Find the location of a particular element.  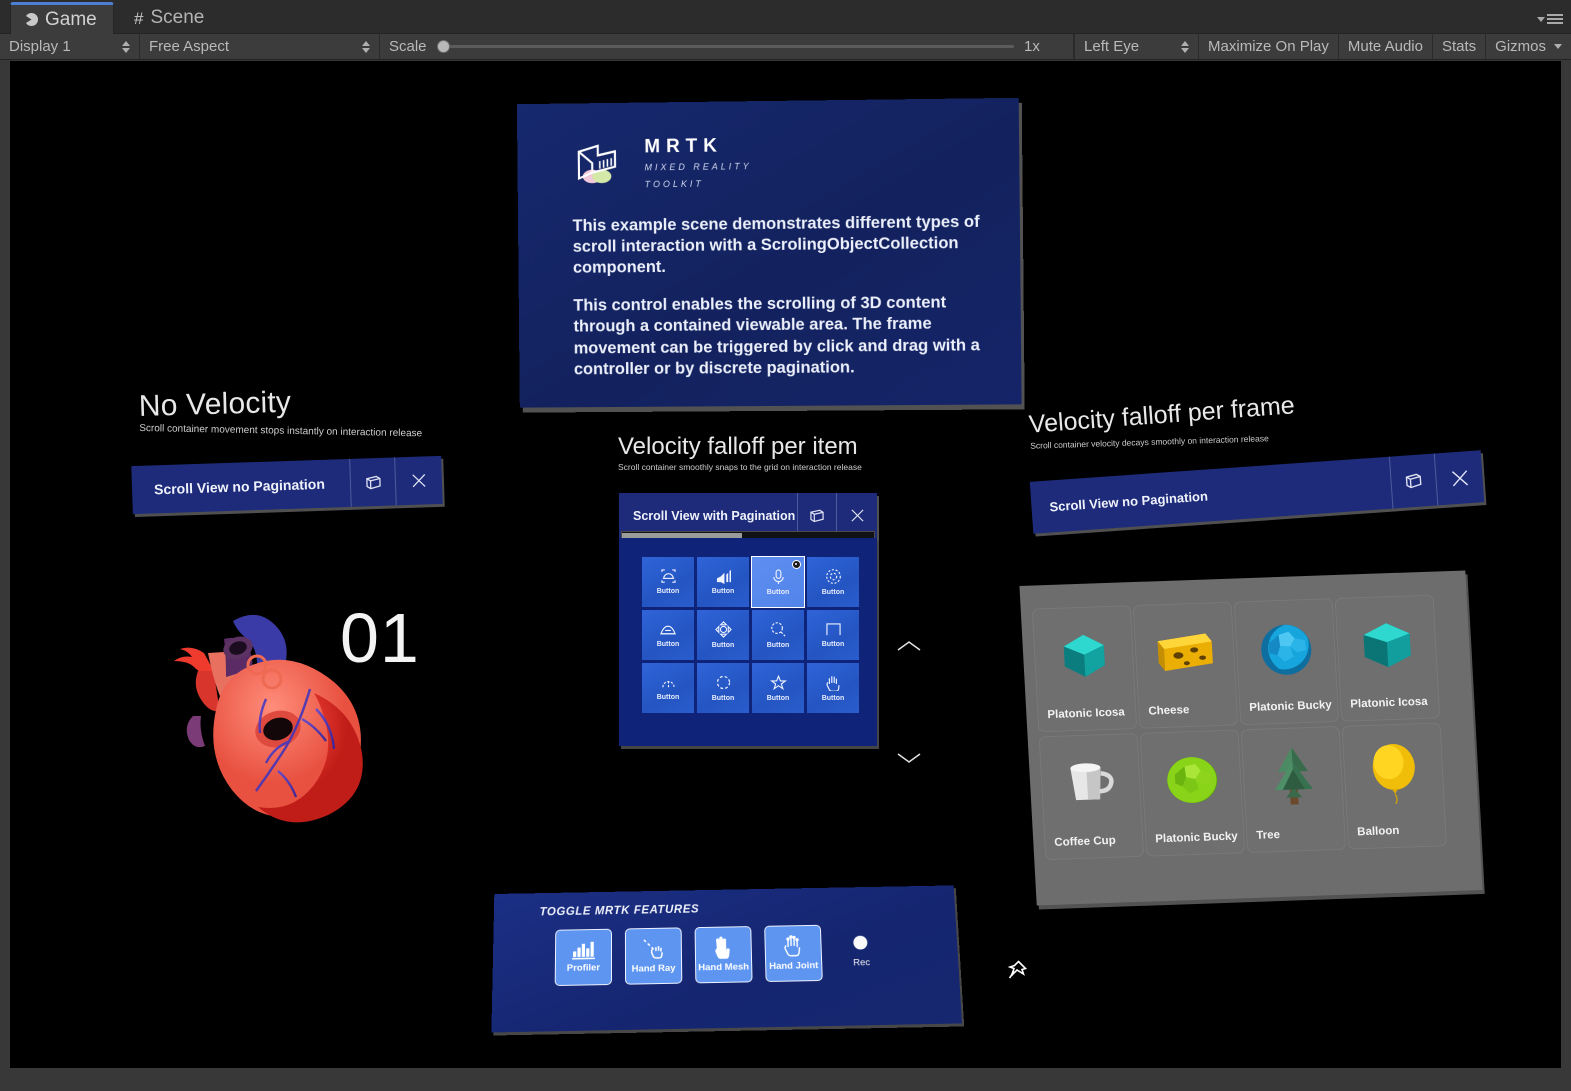

tab-scene: # Scene is located at coordinates (170, 18).